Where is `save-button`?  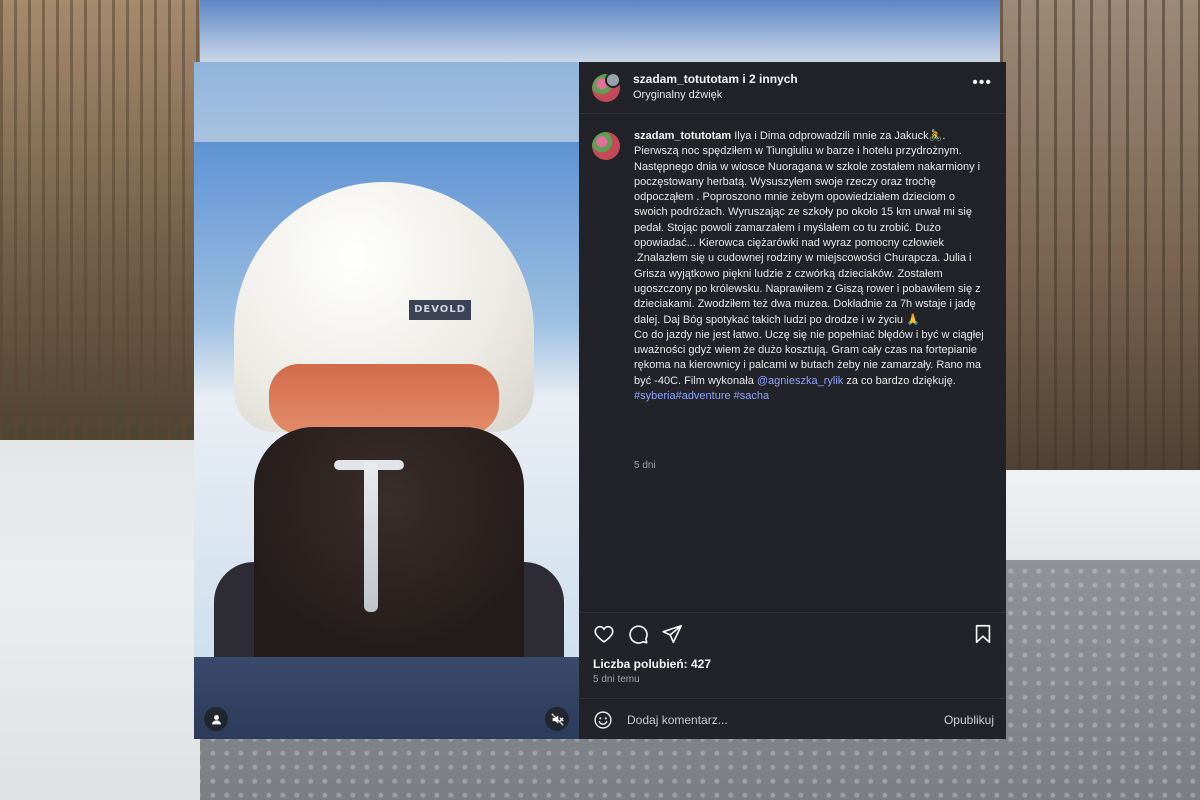
save-button is located at coordinates (983, 634).